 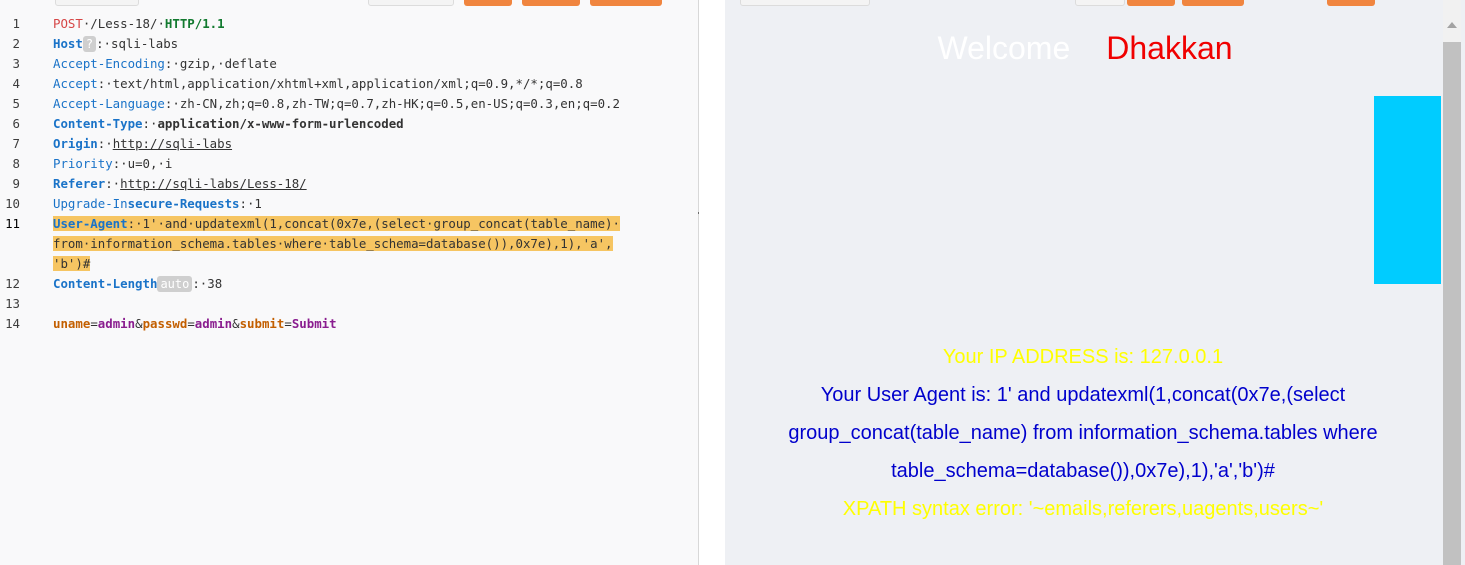 What do you see at coordinates (349, 3) in the screenshot?
I see `request-toolbar` at bounding box center [349, 3].